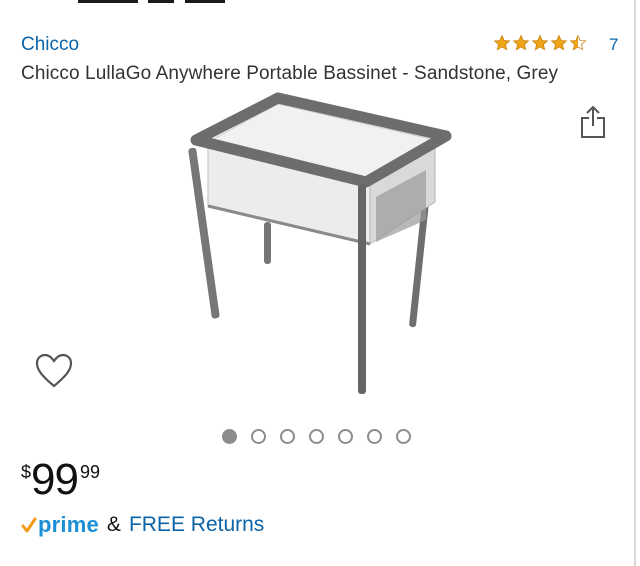  What do you see at coordinates (55, 479) in the screenshot?
I see `price-whole: 99` at bounding box center [55, 479].